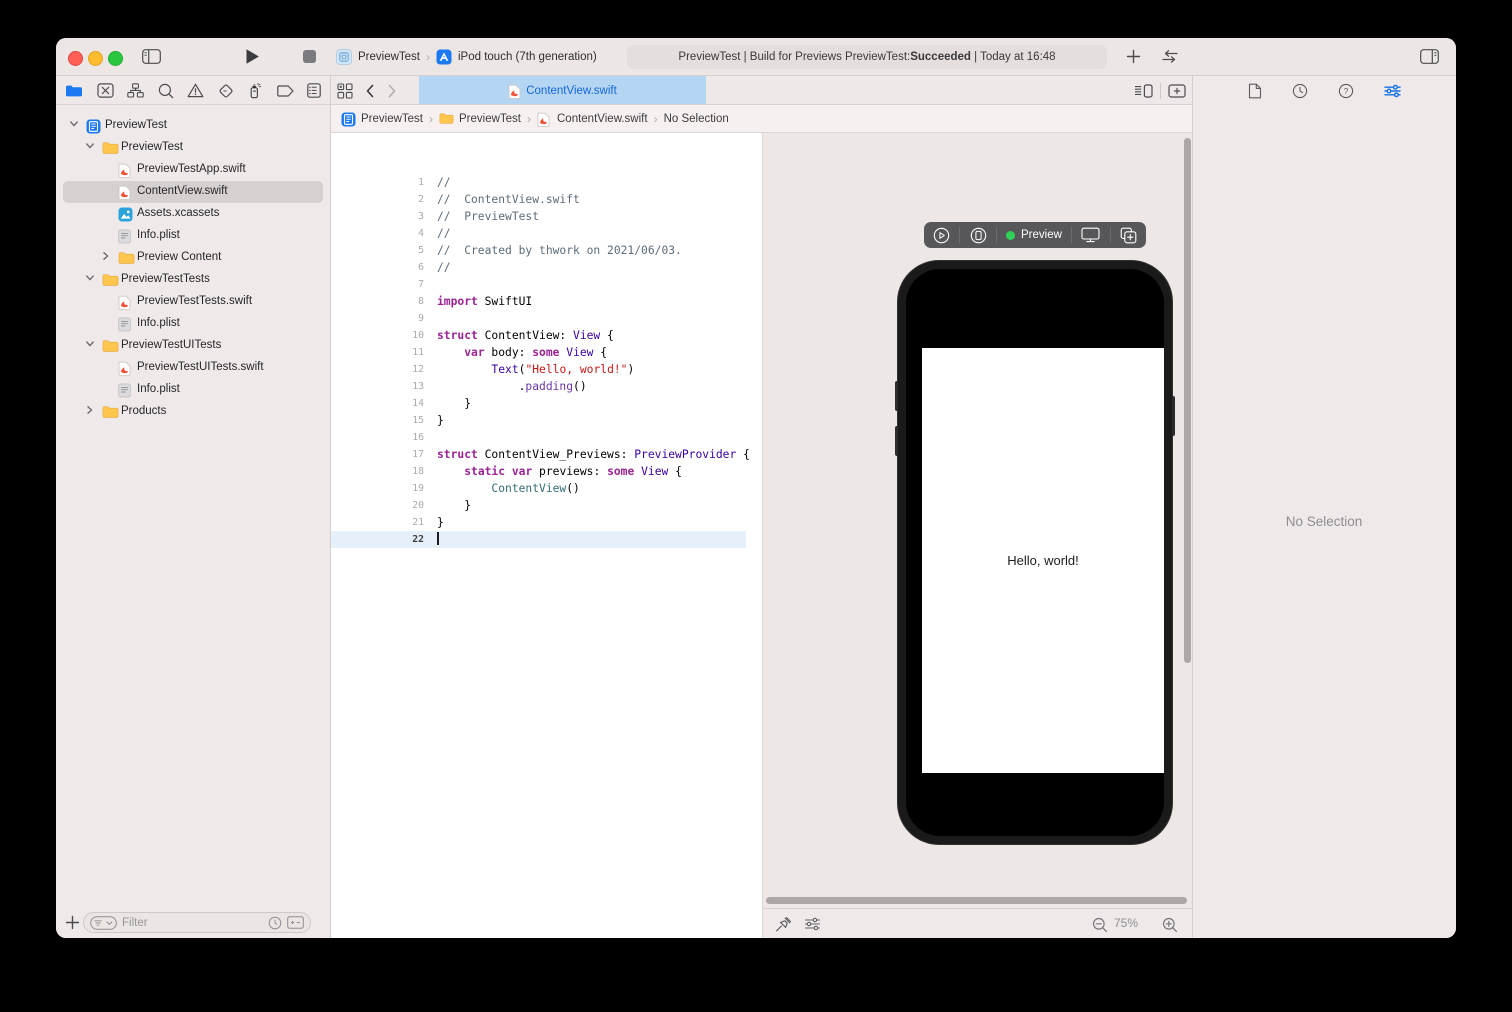 The image size is (1512, 1012). I want to click on live-preview-button, so click(941, 235).